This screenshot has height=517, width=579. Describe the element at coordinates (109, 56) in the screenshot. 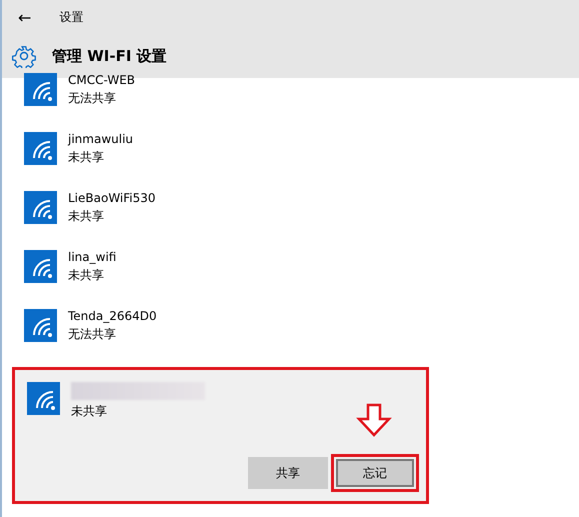

I see `page-title: 管理 WI-FI 设置` at that location.